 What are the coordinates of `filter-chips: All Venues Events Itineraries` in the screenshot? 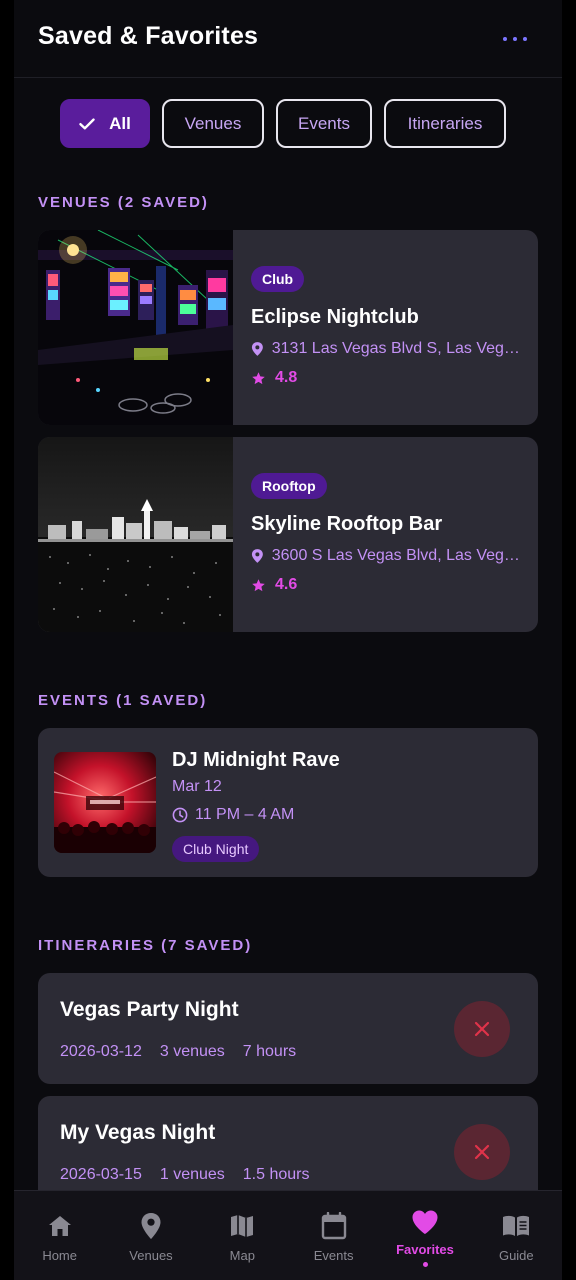 It's located at (283, 123).